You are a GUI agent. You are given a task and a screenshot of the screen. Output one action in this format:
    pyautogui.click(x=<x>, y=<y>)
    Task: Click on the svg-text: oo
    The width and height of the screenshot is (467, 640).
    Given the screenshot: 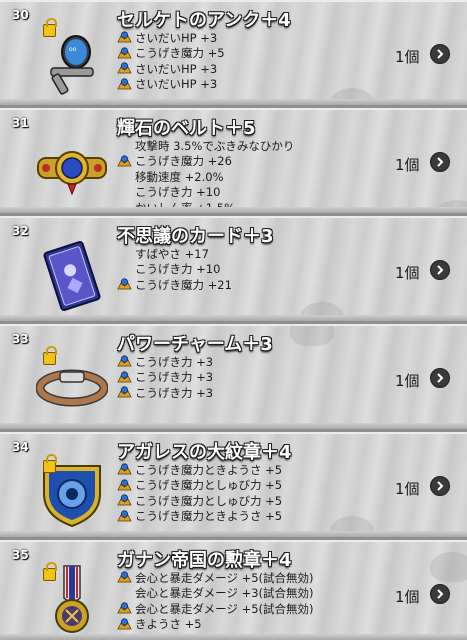 What is the action you would take?
    pyautogui.click(x=73, y=49)
    